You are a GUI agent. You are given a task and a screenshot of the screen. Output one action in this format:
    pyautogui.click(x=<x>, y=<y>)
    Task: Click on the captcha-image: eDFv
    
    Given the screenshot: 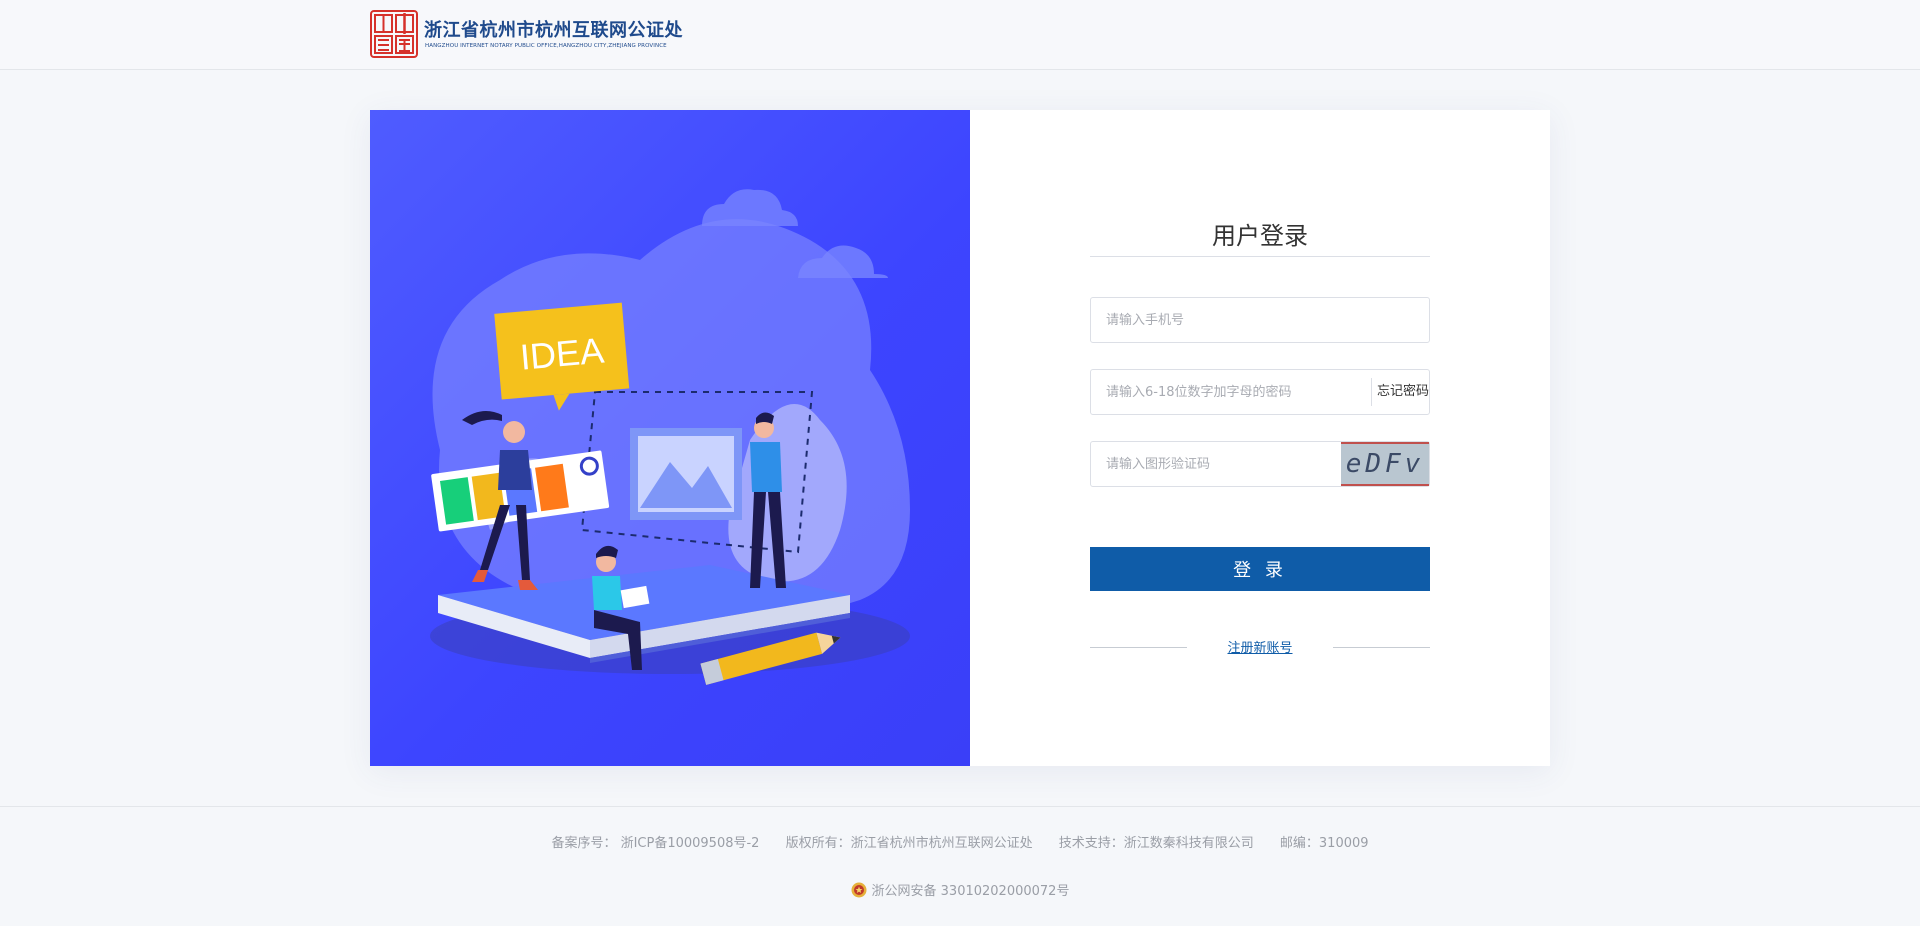 What is the action you would take?
    pyautogui.click(x=1385, y=464)
    